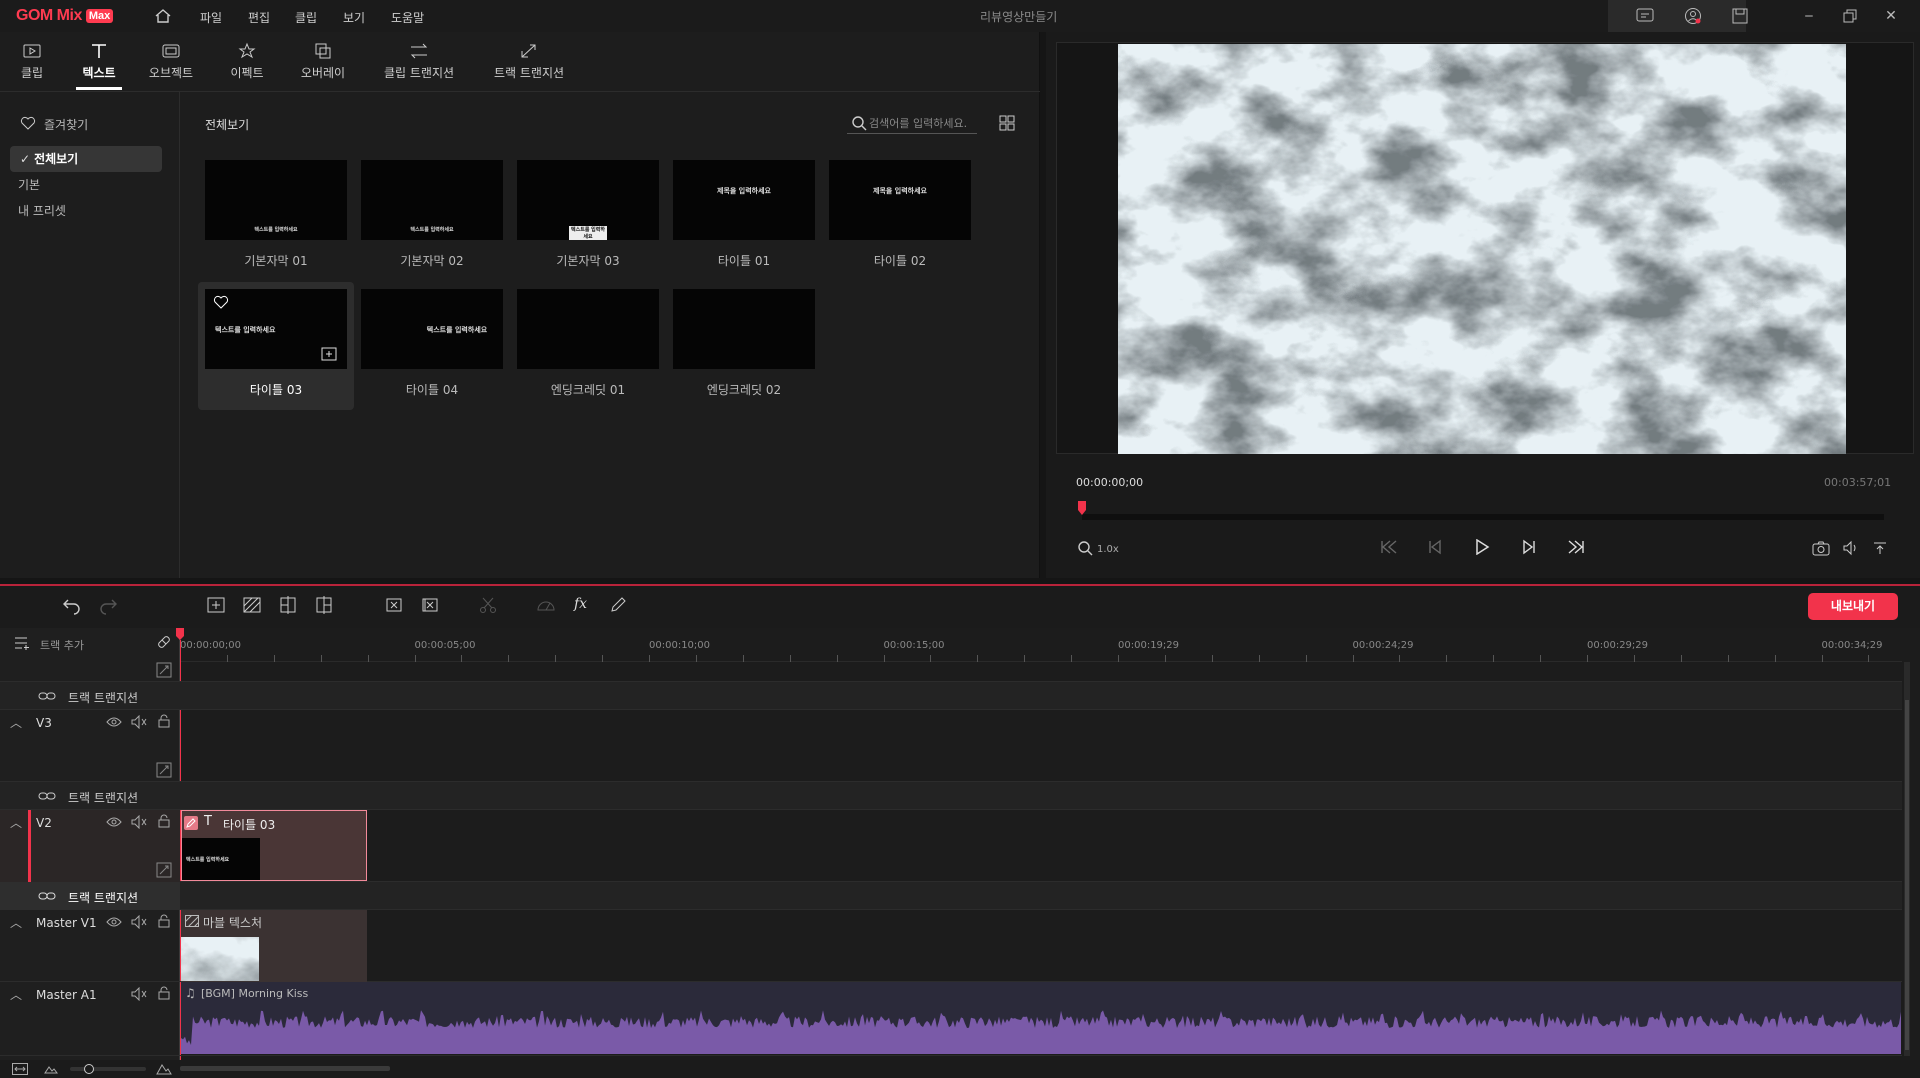  I want to click on seek-bar, so click(1483, 517).